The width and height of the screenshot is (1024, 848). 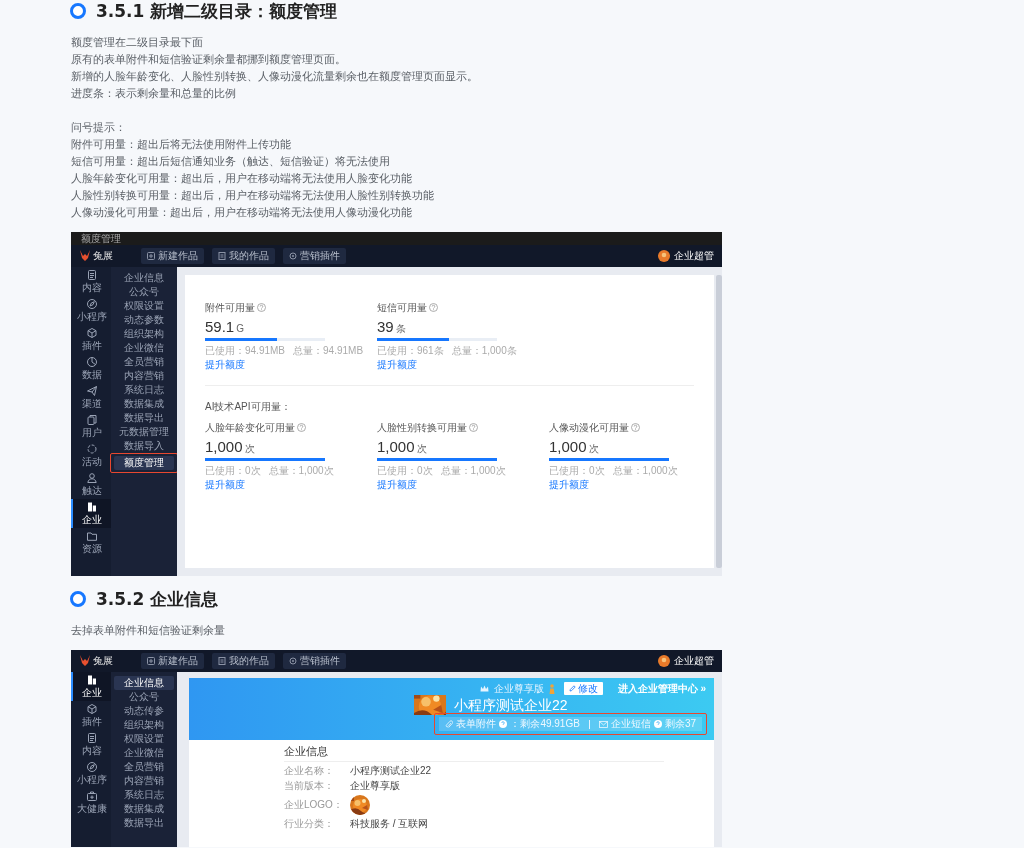 I want to click on quota-unit: 条, so click(x=400, y=329).